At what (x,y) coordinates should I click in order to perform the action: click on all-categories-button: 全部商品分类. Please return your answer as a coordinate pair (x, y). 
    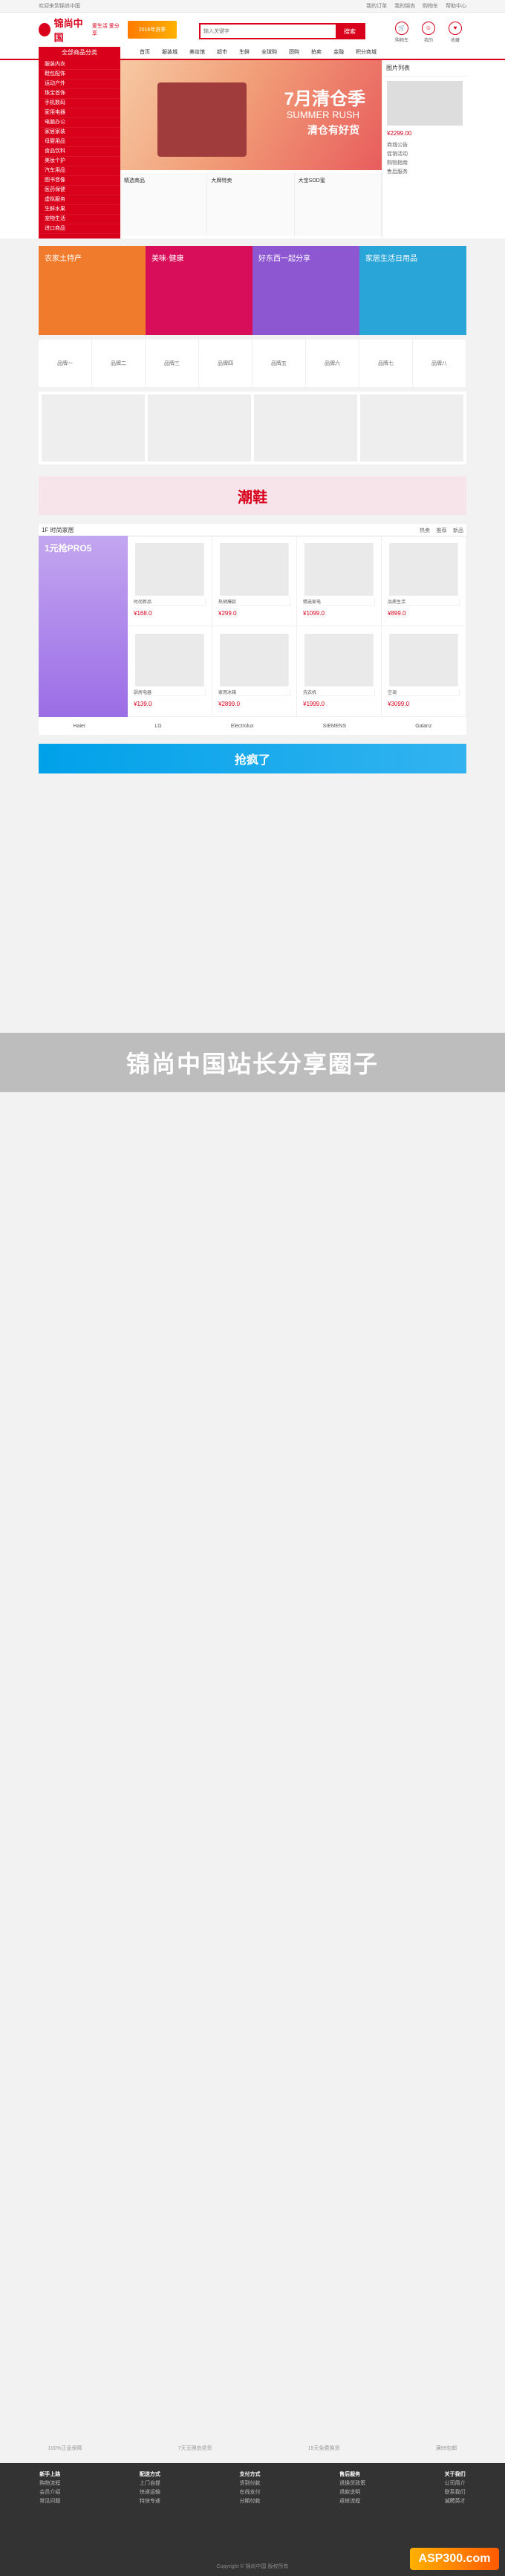
    Looking at the image, I should click on (80, 53).